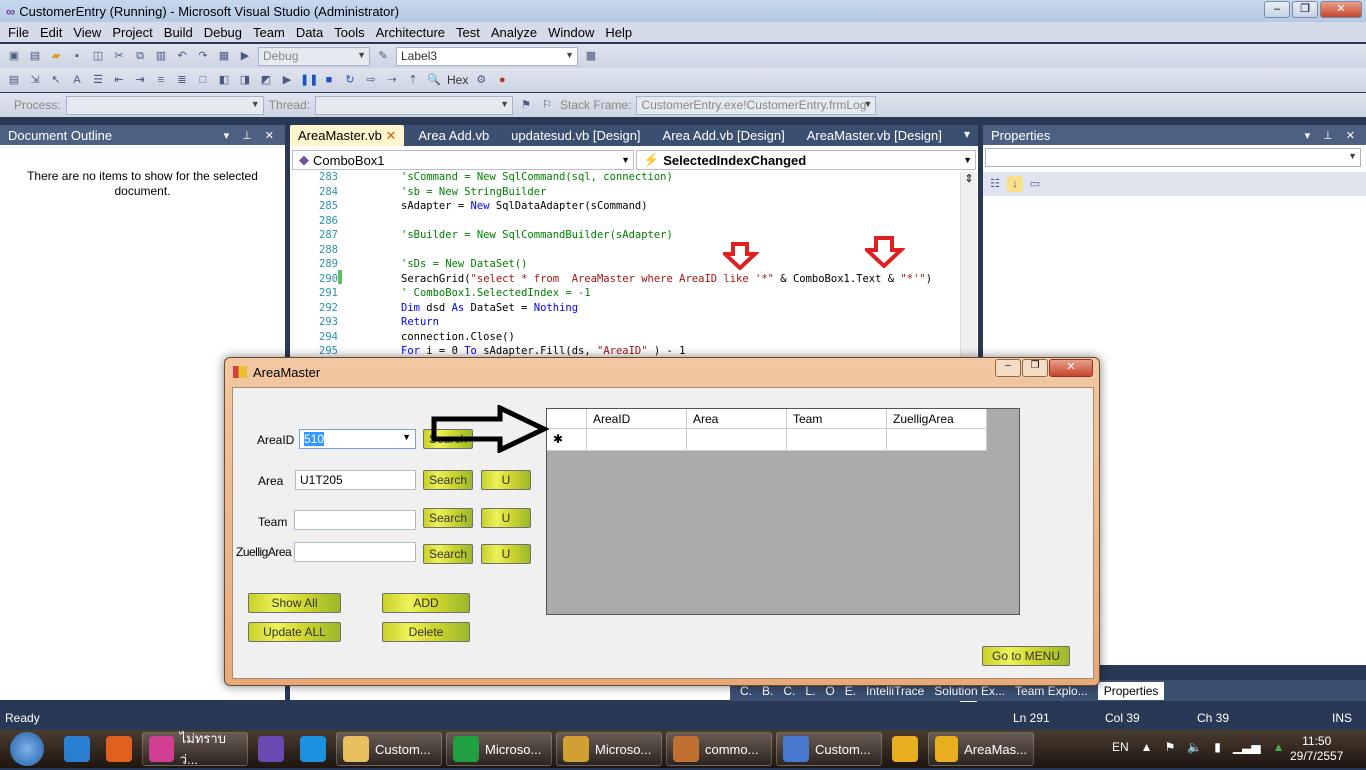  I want to click on threads-icon: ⚙, so click(481, 80).